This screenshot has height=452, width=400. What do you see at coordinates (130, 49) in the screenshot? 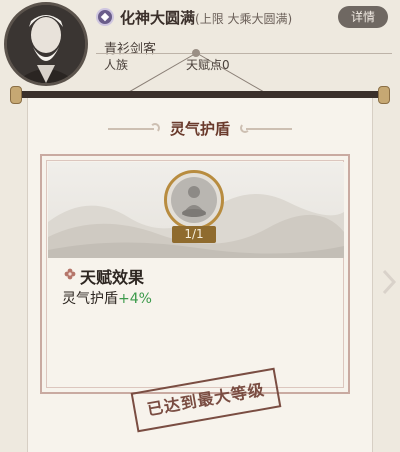
I see `character-name: 青衫剑客` at bounding box center [130, 49].